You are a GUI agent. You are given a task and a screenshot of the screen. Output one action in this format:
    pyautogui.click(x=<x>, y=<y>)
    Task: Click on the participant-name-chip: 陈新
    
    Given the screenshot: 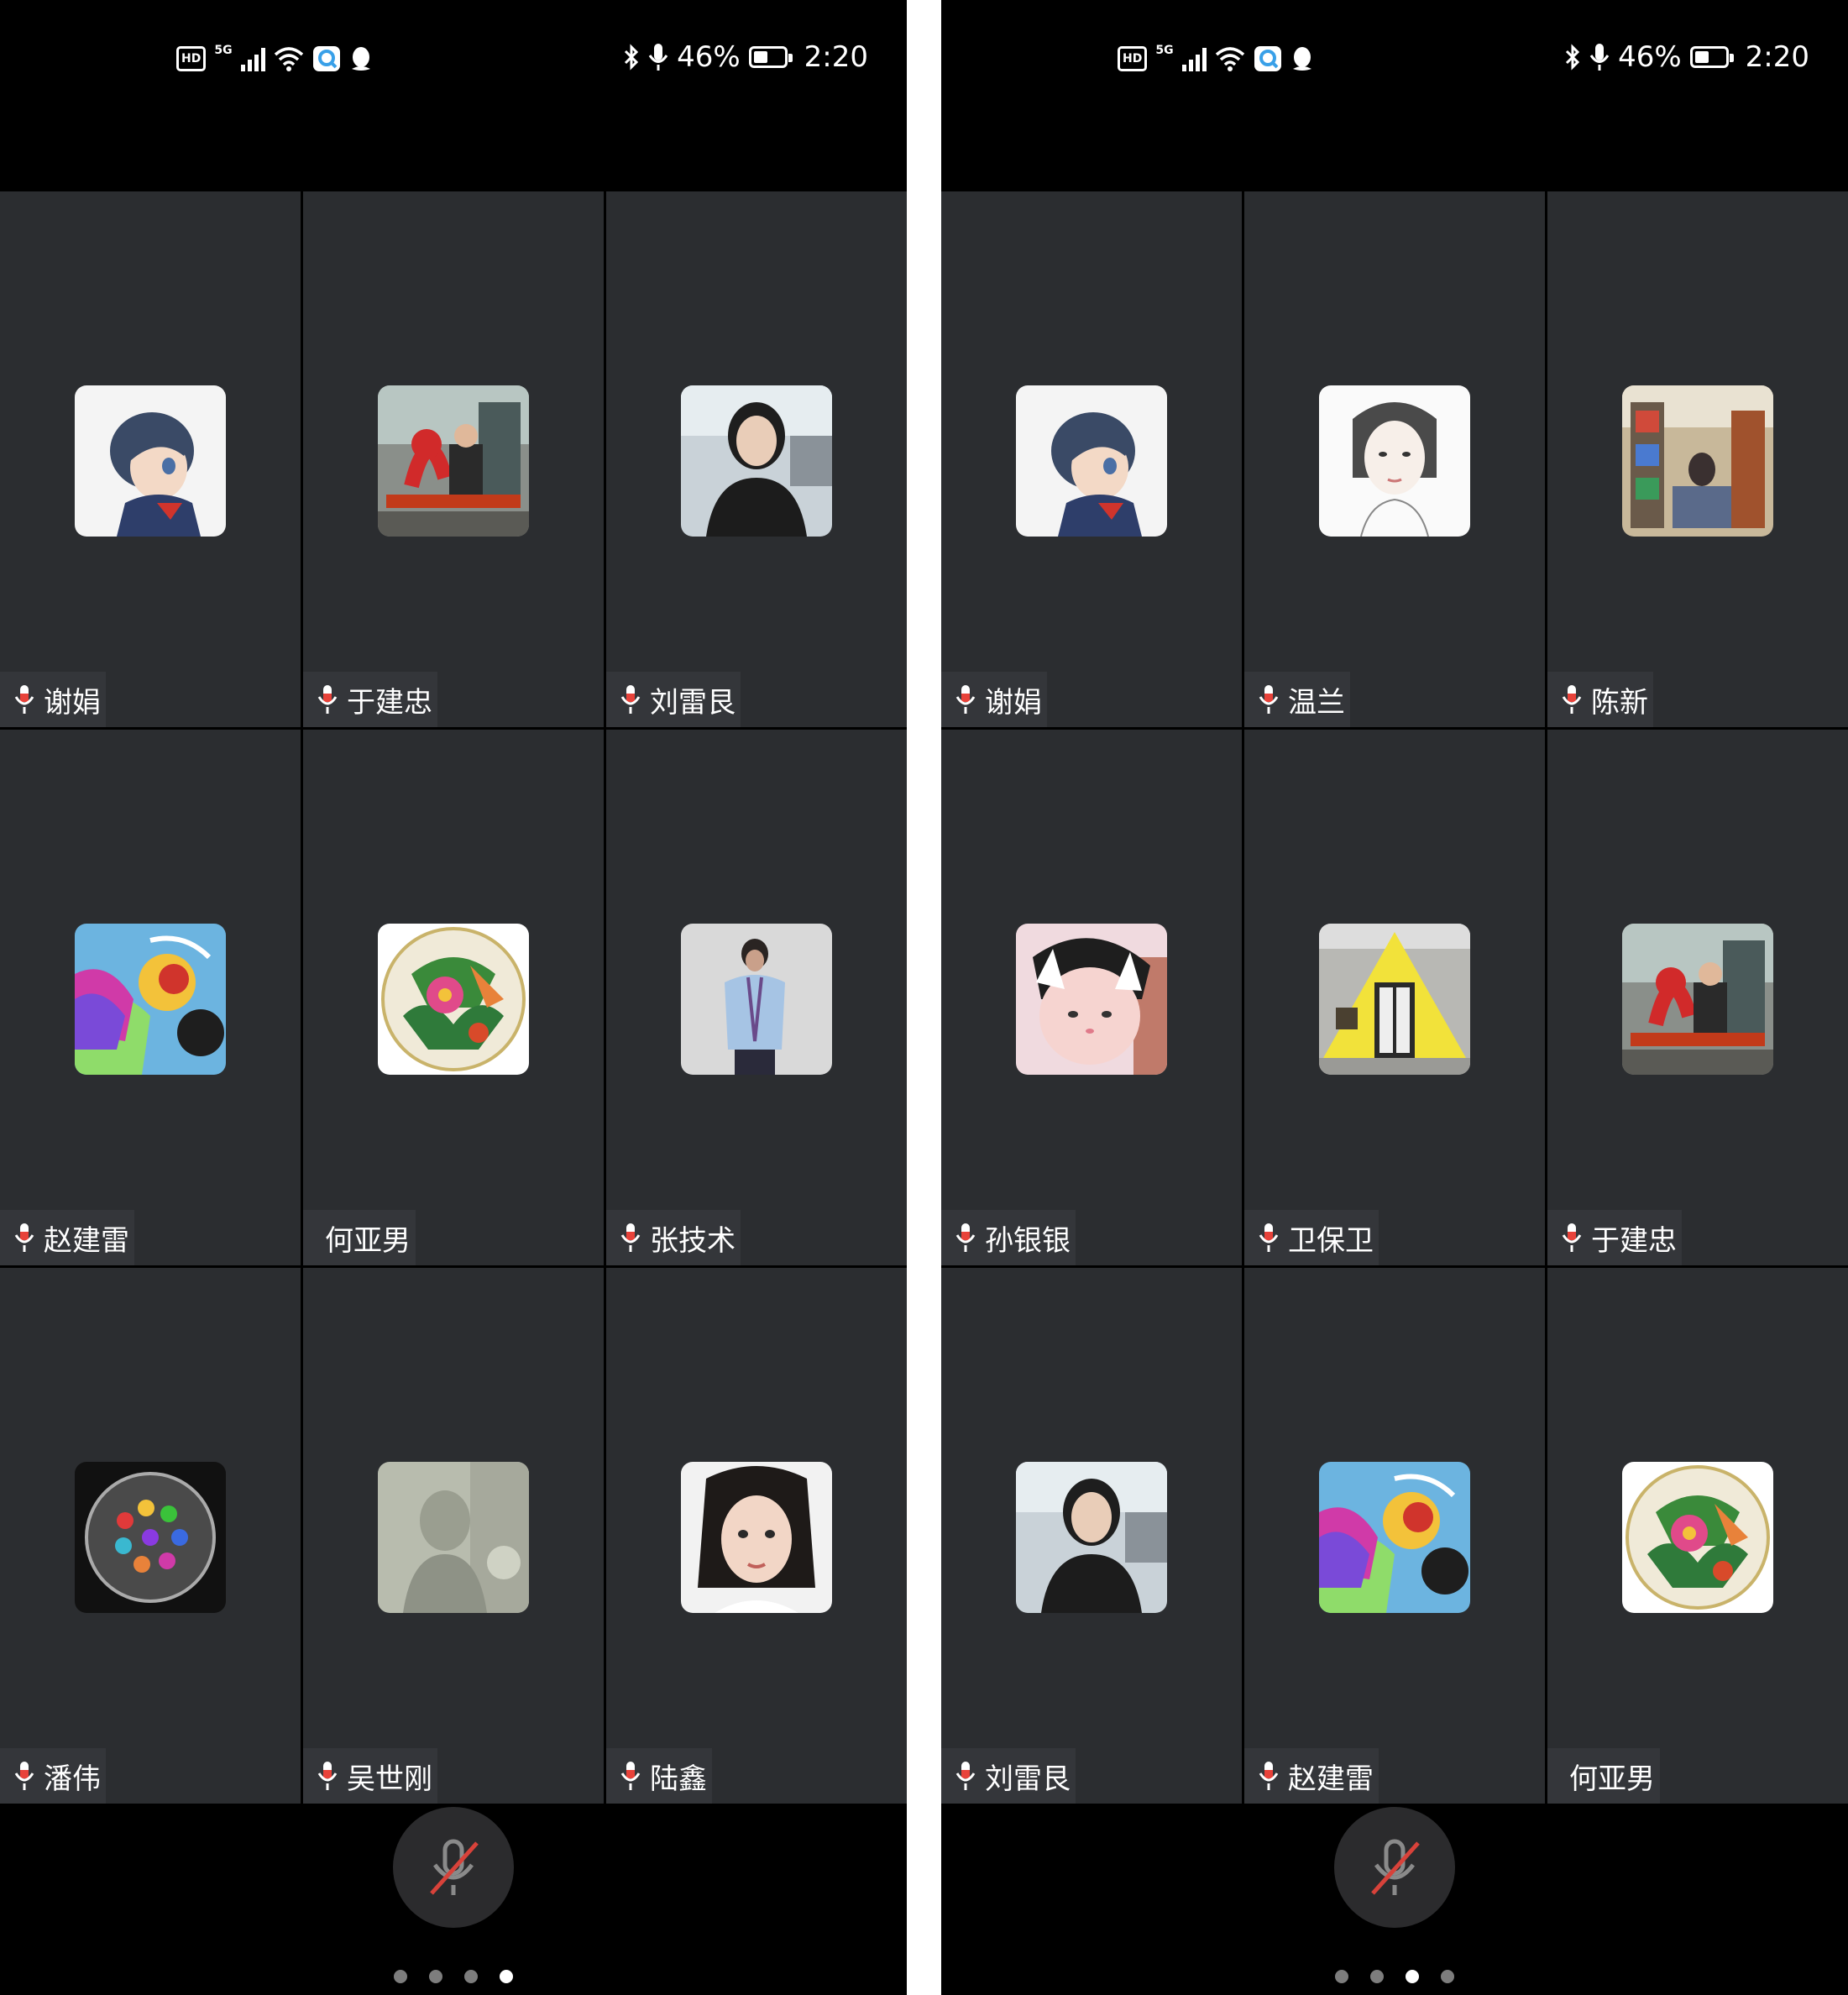 What is the action you would take?
    pyautogui.click(x=1600, y=699)
    